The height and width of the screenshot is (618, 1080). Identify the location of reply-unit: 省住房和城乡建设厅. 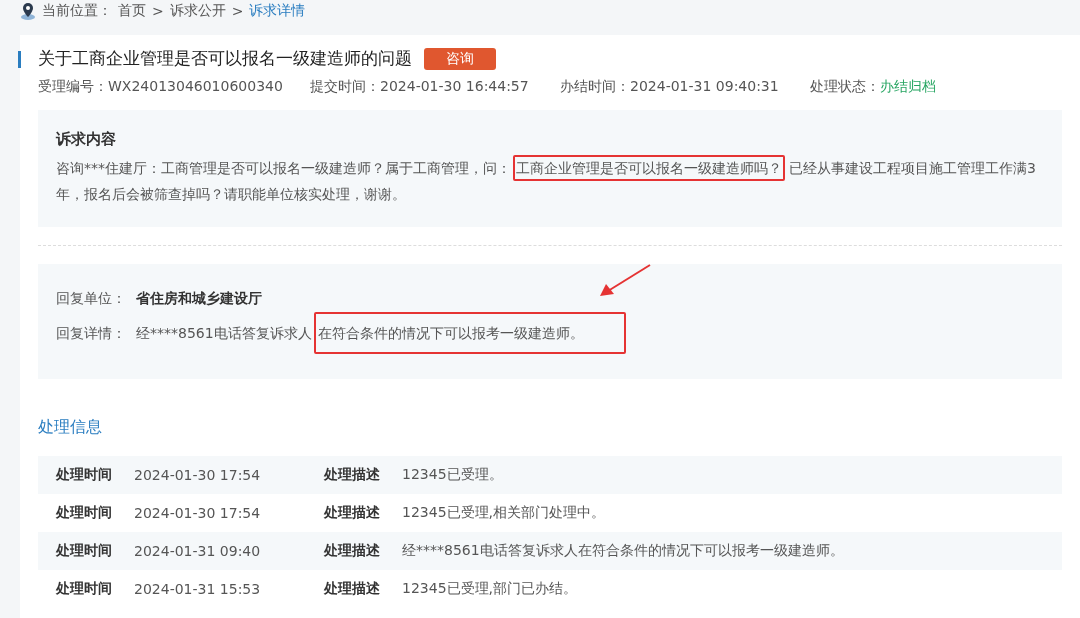
(199, 298).